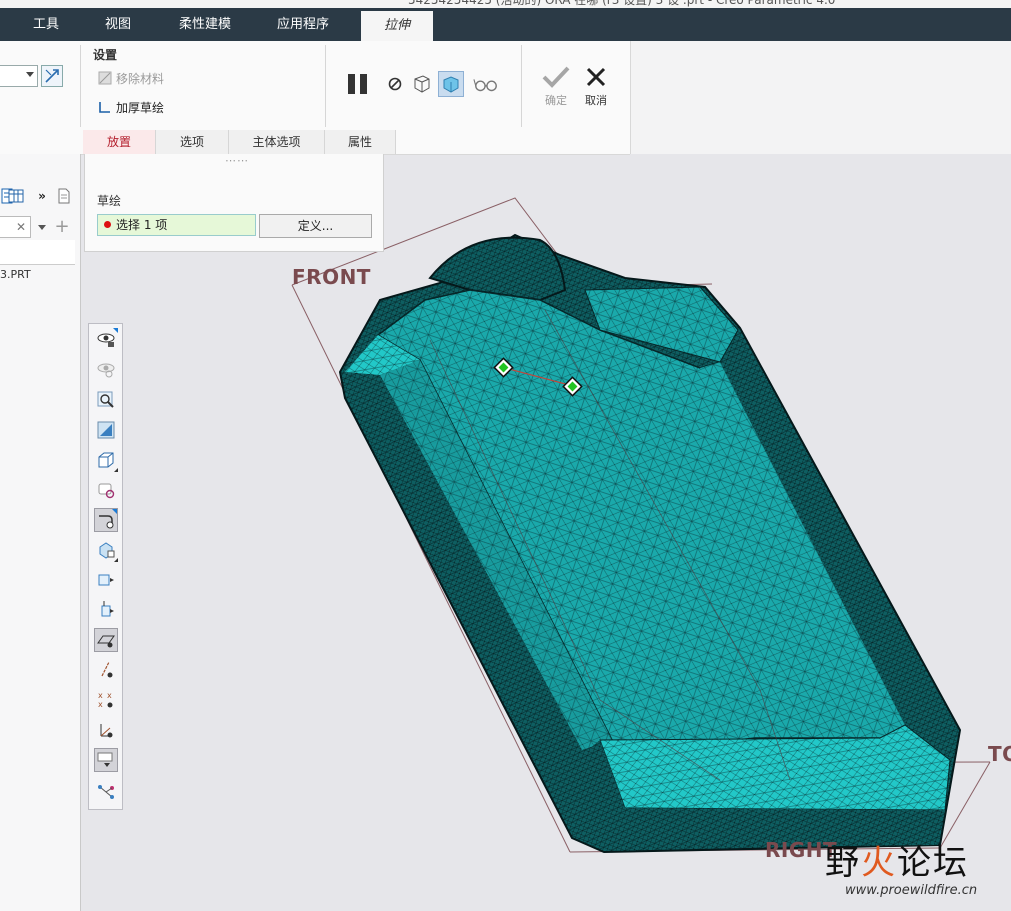 The image size is (1011, 911). What do you see at coordinates (19, 76) in the screenshot?
I see `depth-value-combo` at bounding box center [19, 76].